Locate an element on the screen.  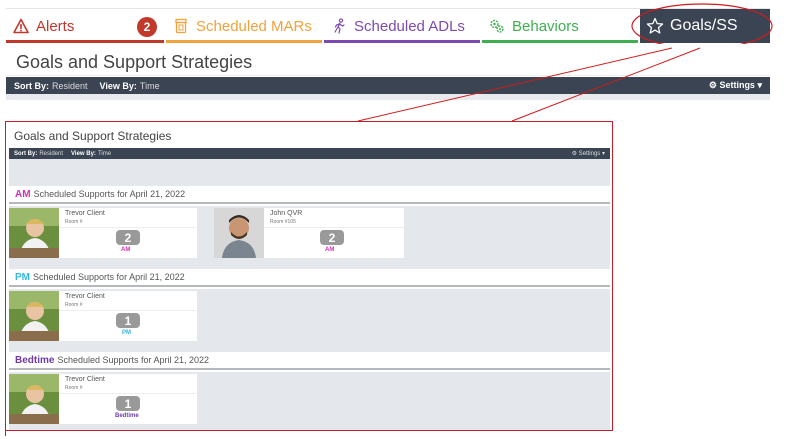
section-header-pm: PM Scheduled Supports for April 21, 2022 is located at coordinates (309, 278).